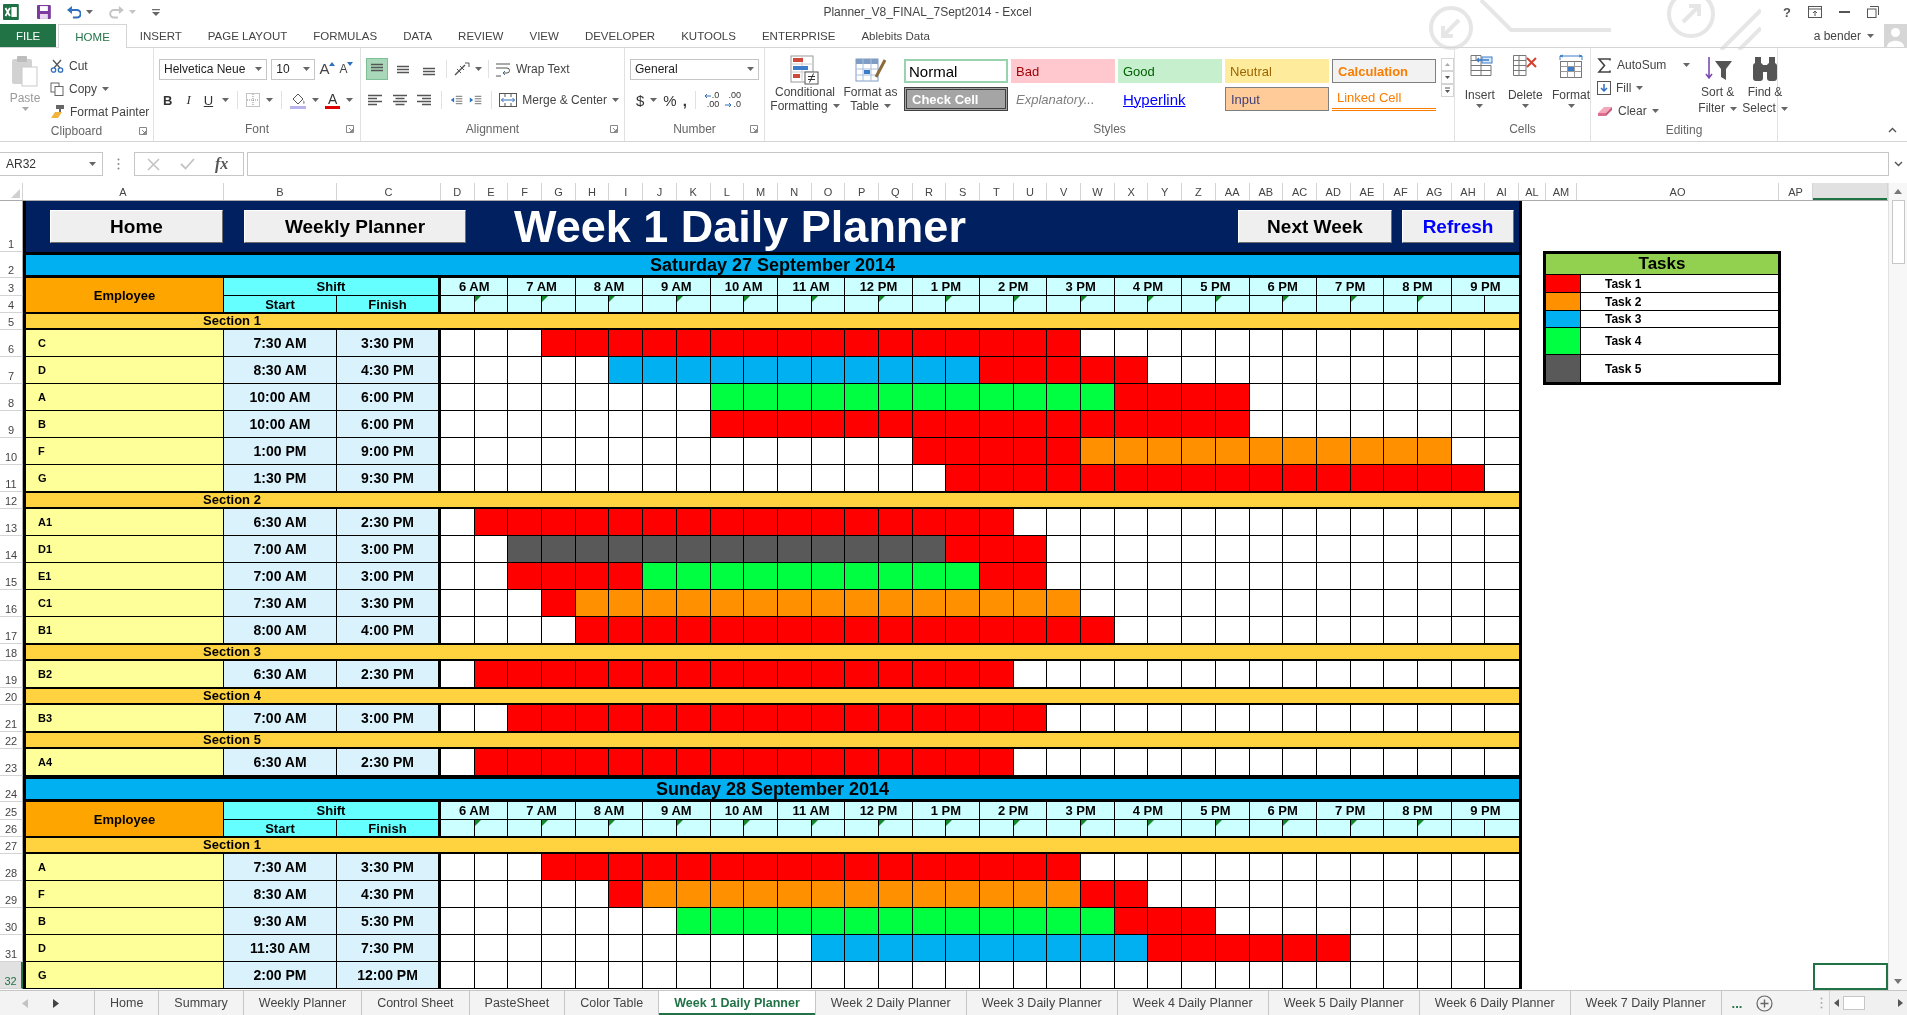 The height and width of the screenshot is (1015, 1907). What do you see at coordinates (476, 100) in the screenshot?
I see `increase-indent-icon` at bounding box center [476, 100].